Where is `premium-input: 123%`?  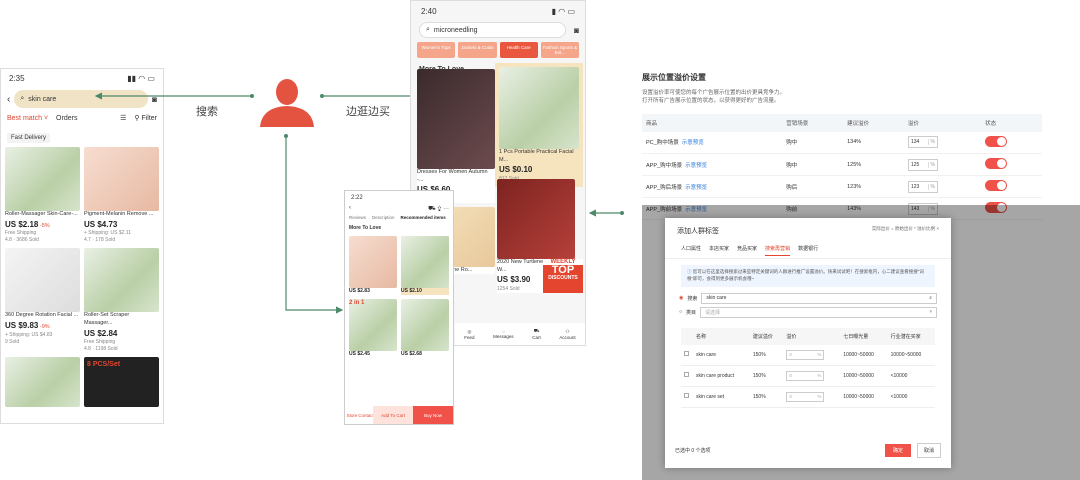 premium-input: 123% is located at coordinates (923, 186).